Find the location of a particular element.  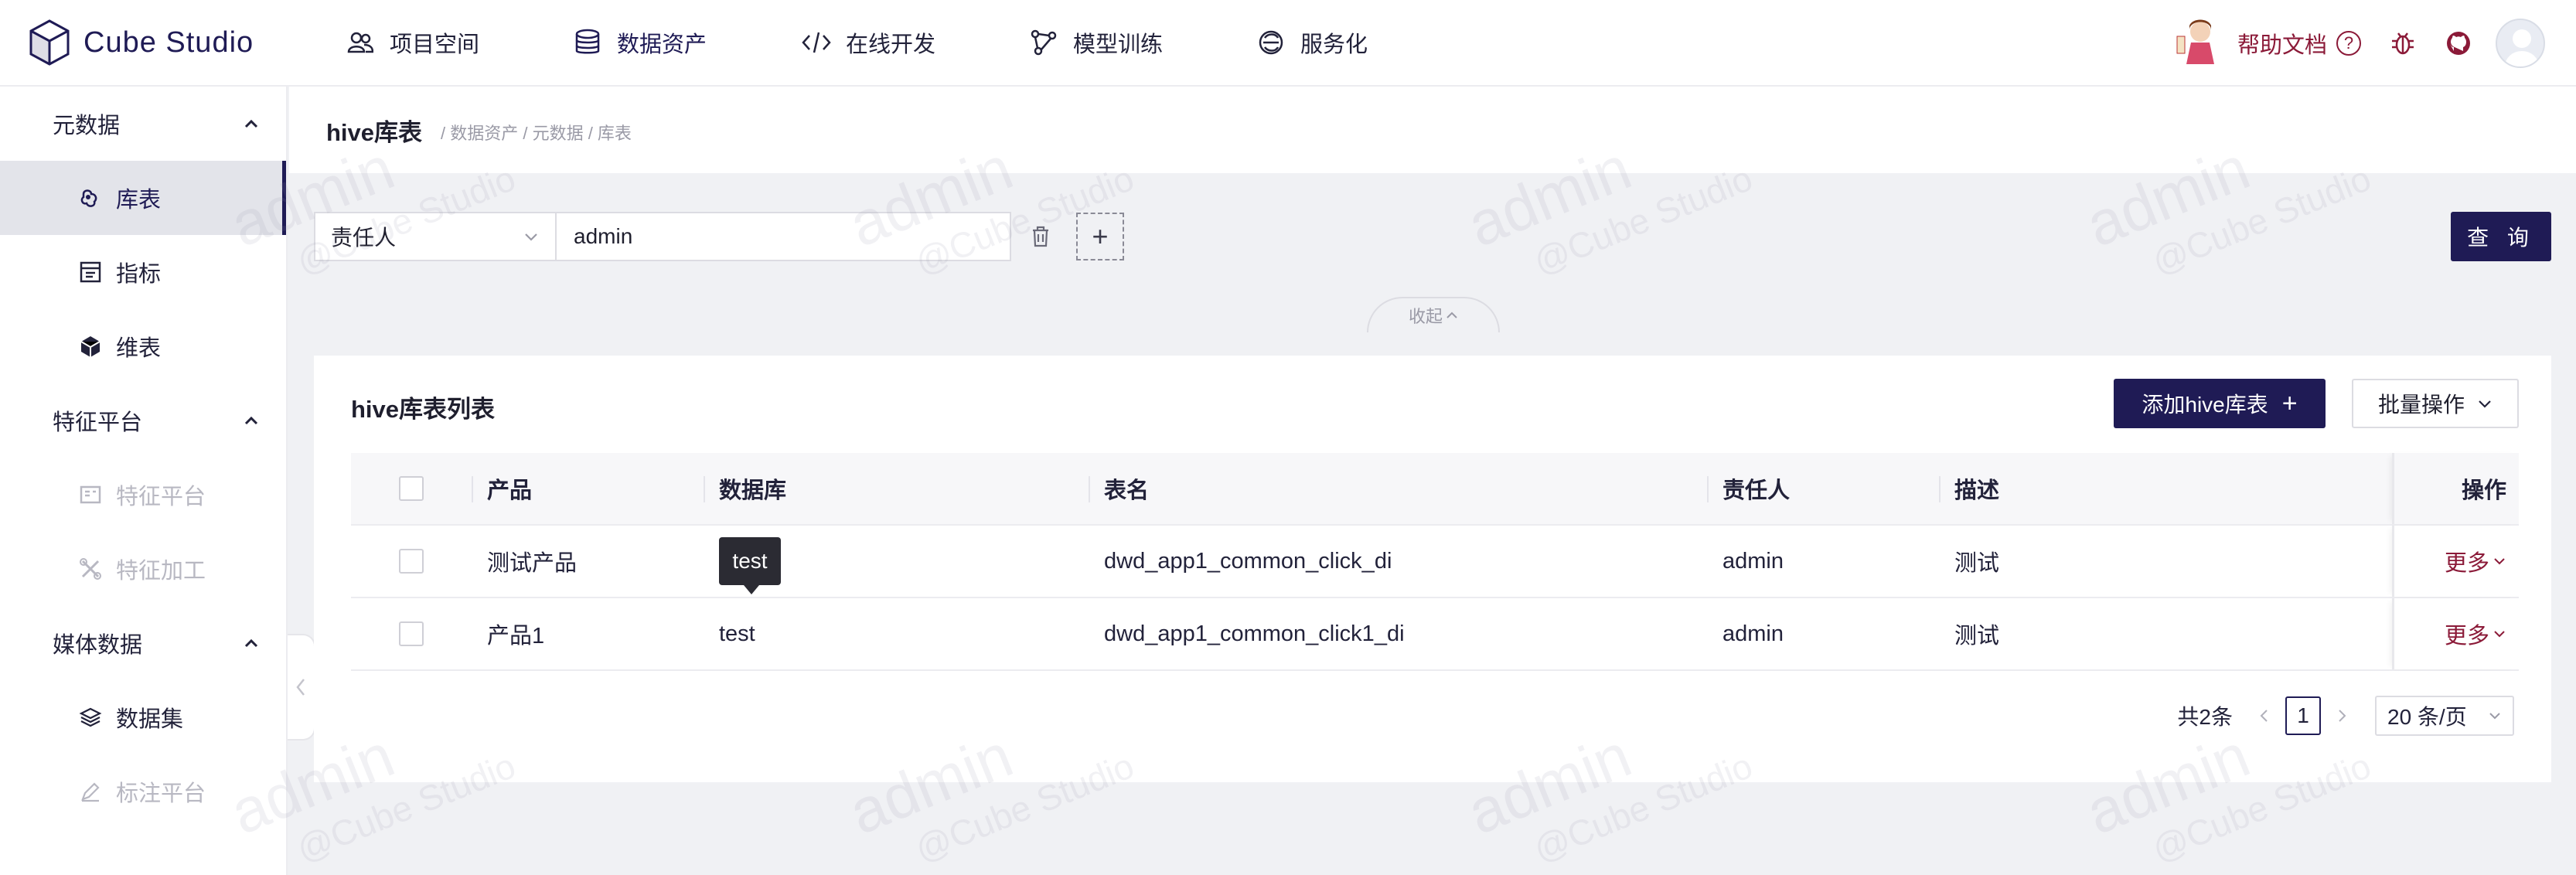

nav-item-model-training: 模型训练 is located at coordinates (1142, 43).